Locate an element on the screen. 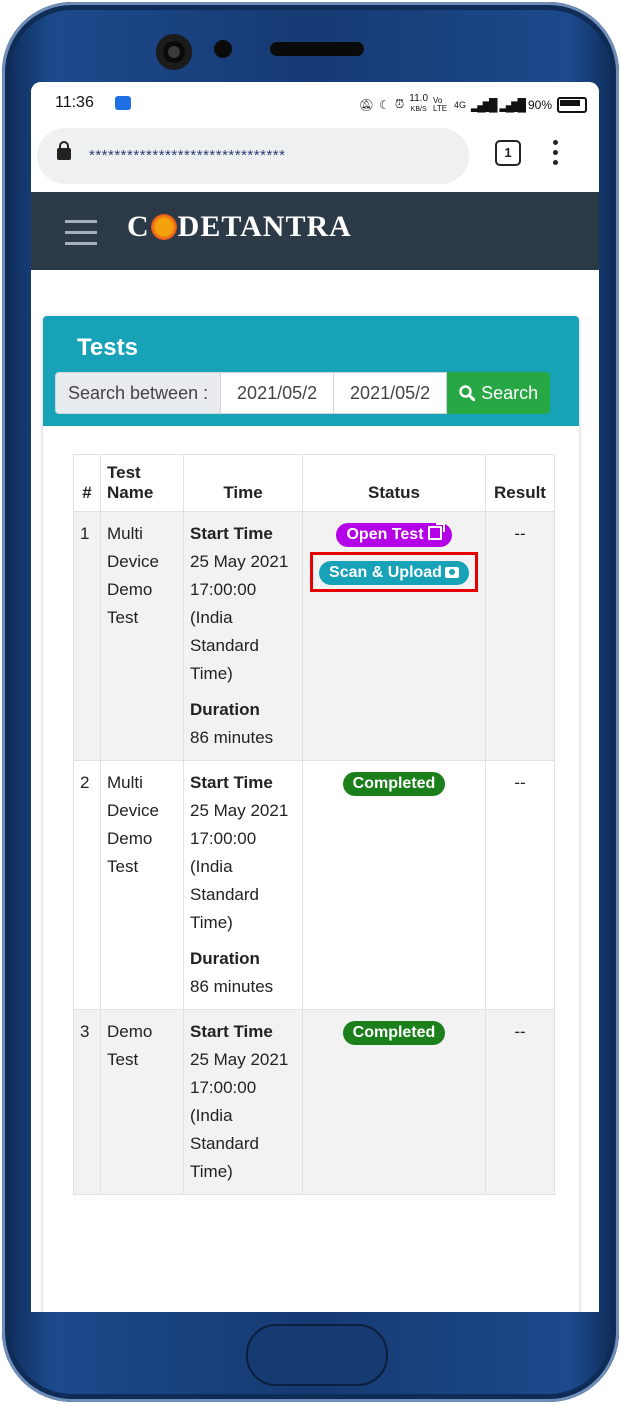 This screenshot has width=621, height=1404. column-header-status: Status is located at coordinates (394, 483).